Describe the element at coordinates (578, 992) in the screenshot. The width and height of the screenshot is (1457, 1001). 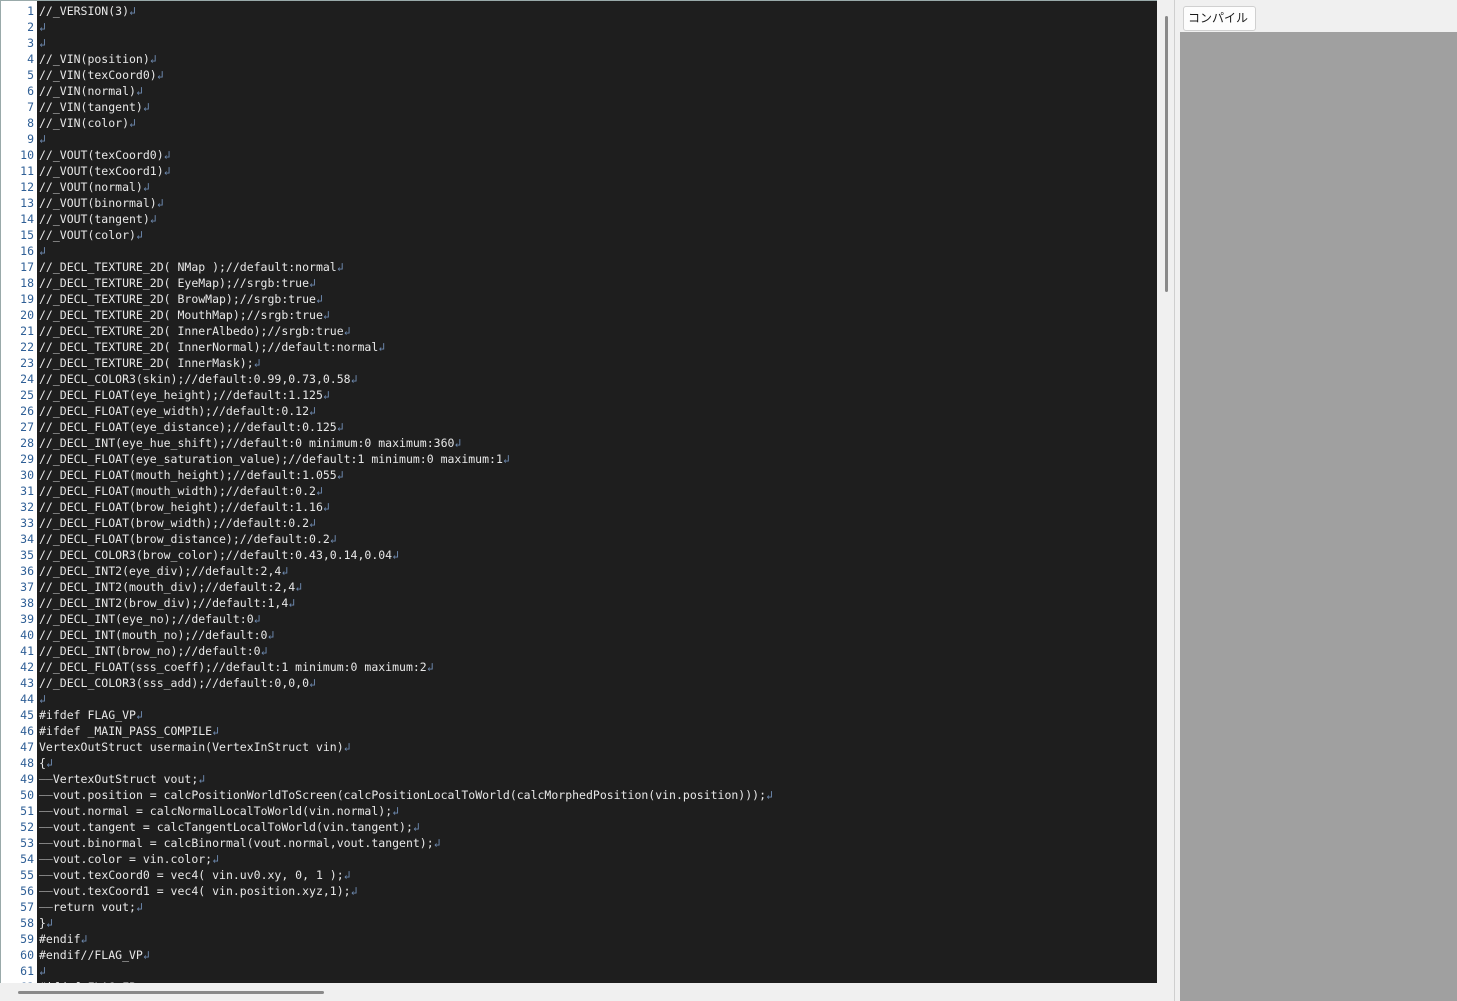
I see `horizontal-scrollbar` at that location.